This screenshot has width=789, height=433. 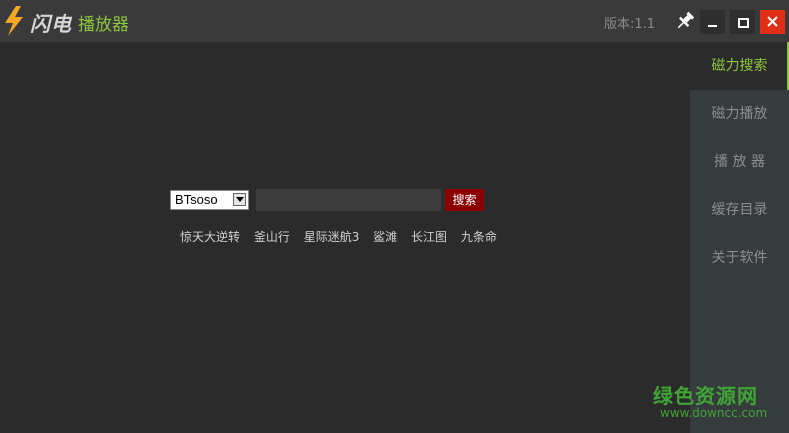 What do you see at coordinates (239, 199) in the screenshot?
I see `chevron-down-icon` at bounding box center [239, 199].